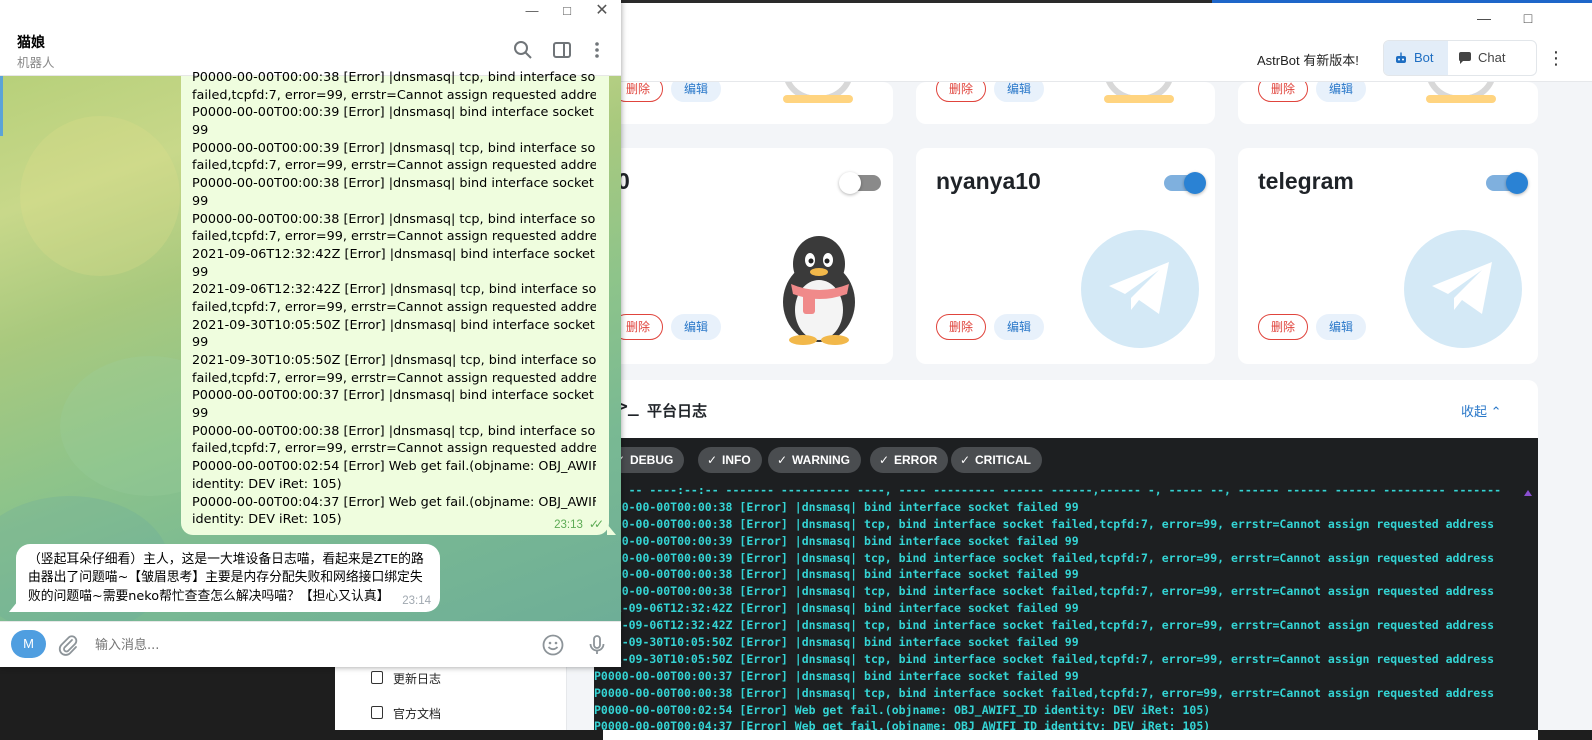 Image resolution: width=1592 pixels, height=740 pixels. What do you see at coordinates (1388, 103) in the screenshot?
I see `bot-card-top-3: 删除 编辑` at bounding box center [1388, 103].